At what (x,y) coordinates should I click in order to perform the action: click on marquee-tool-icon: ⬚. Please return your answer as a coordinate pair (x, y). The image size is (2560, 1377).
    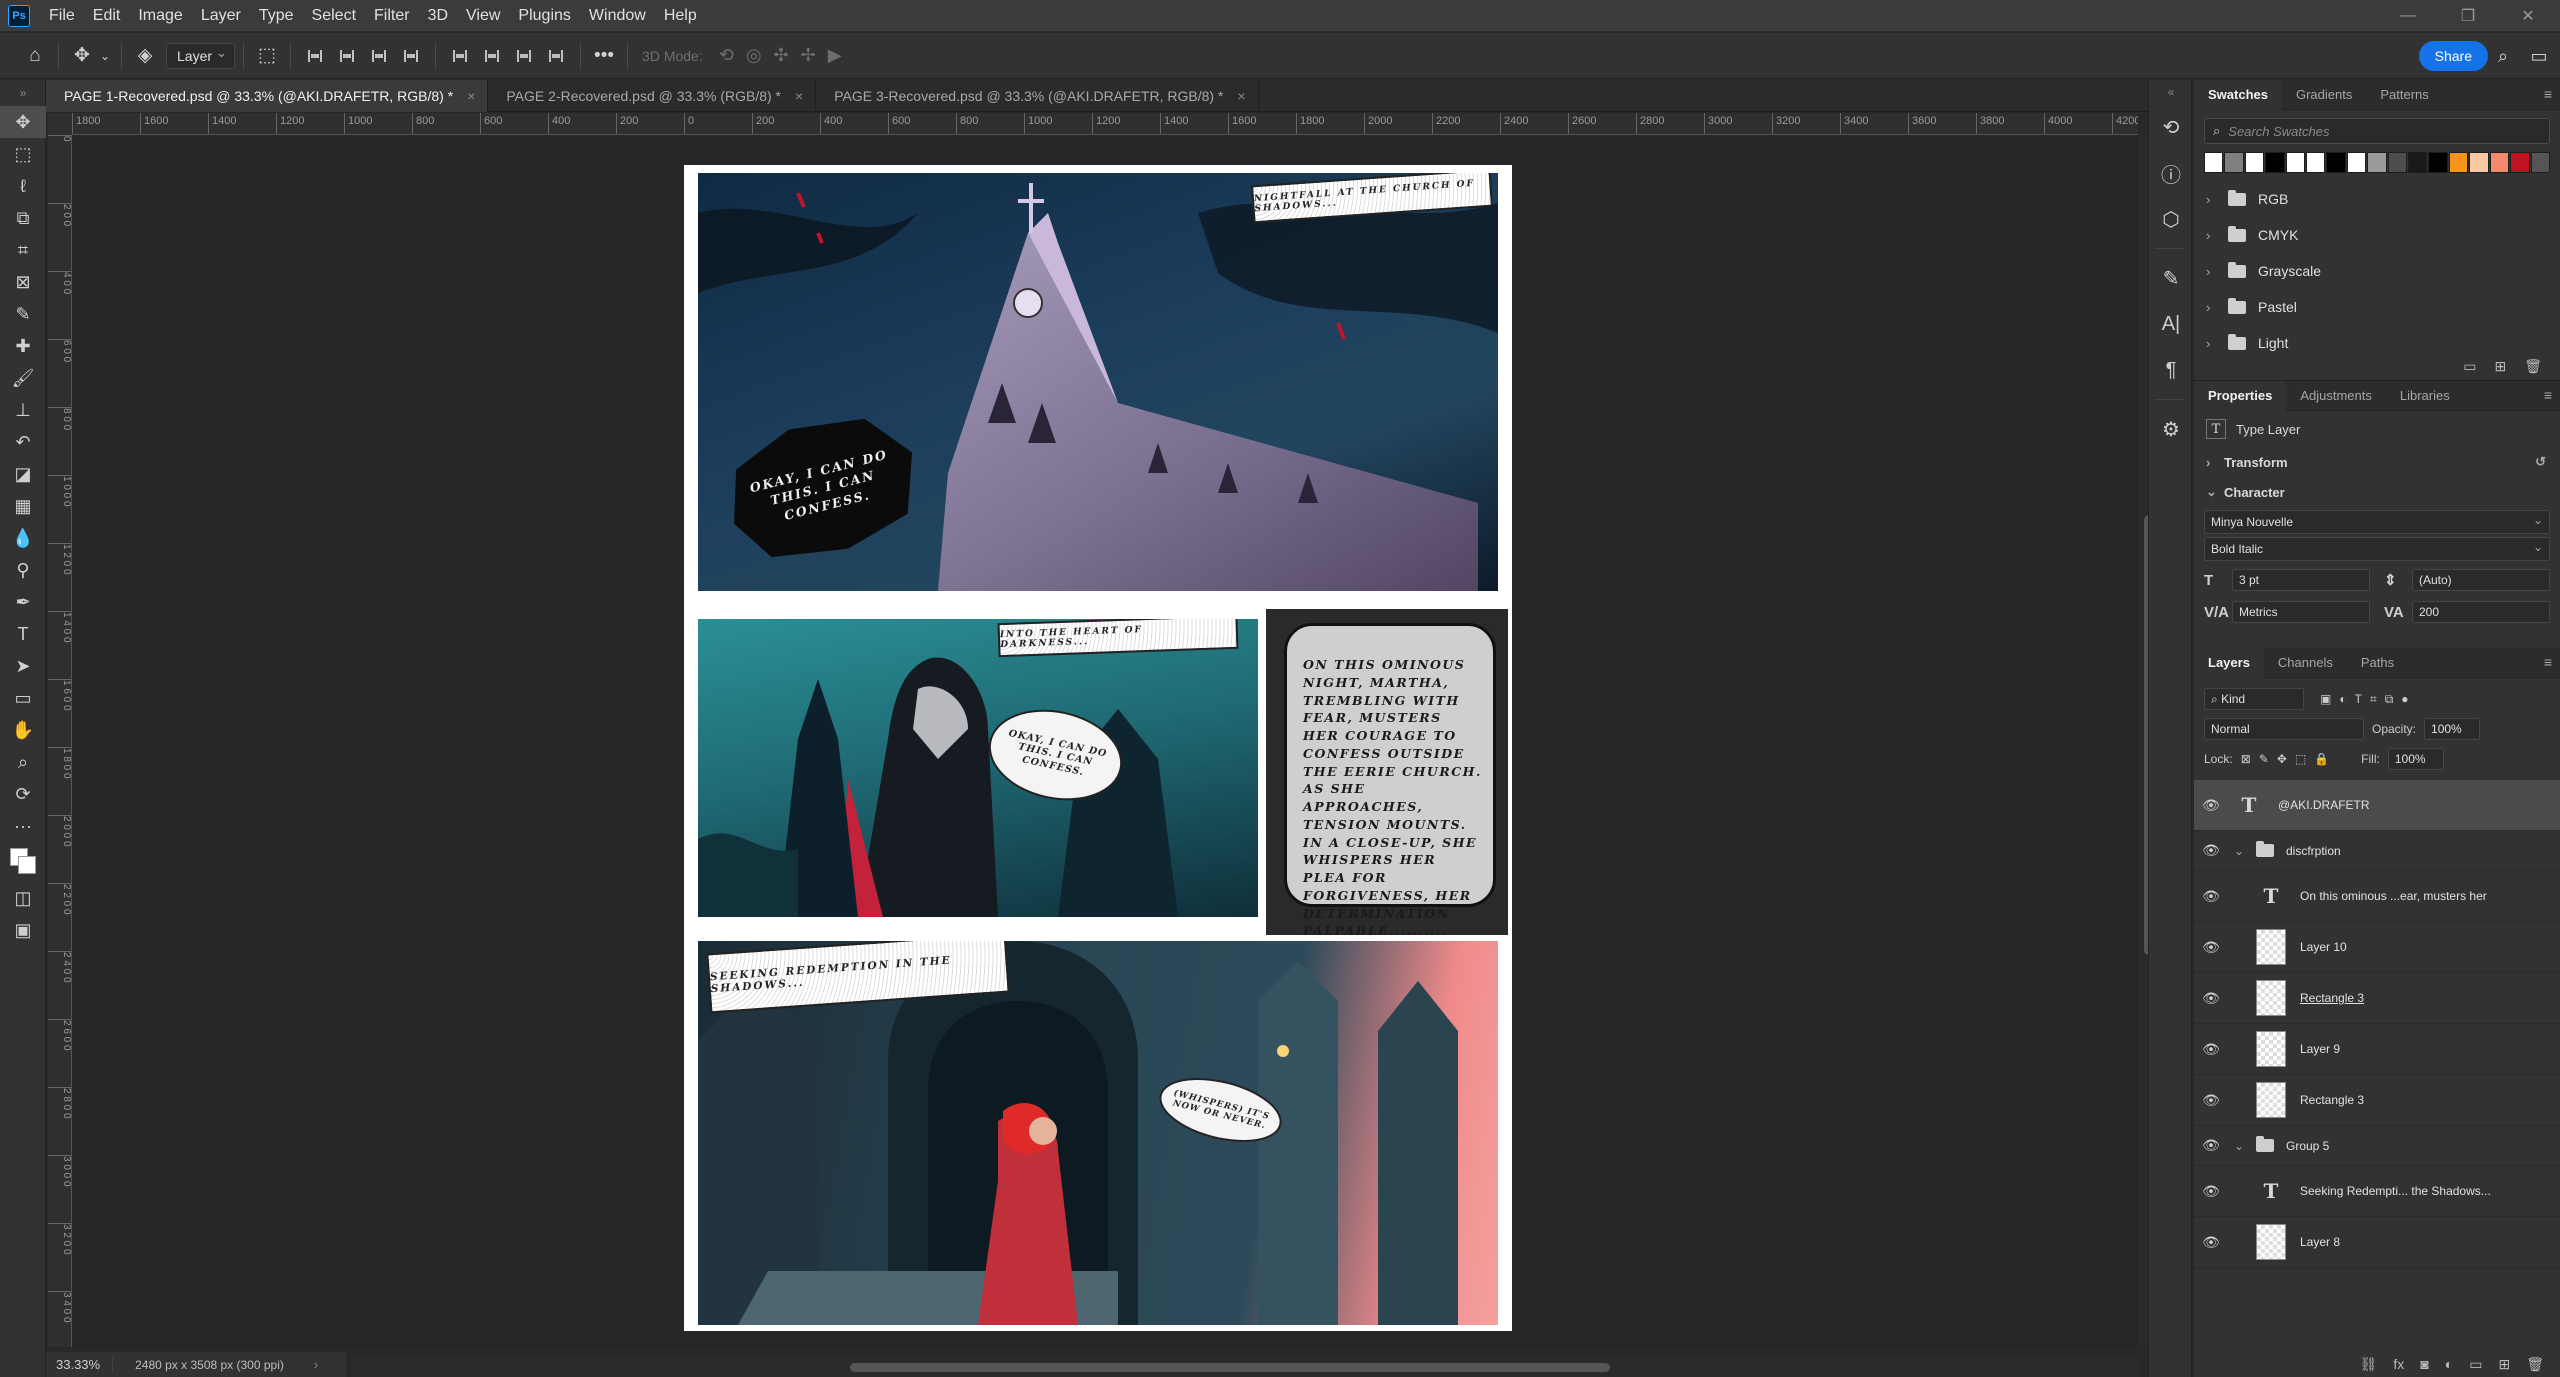
    Looking at the image, I should click on (23, 154).